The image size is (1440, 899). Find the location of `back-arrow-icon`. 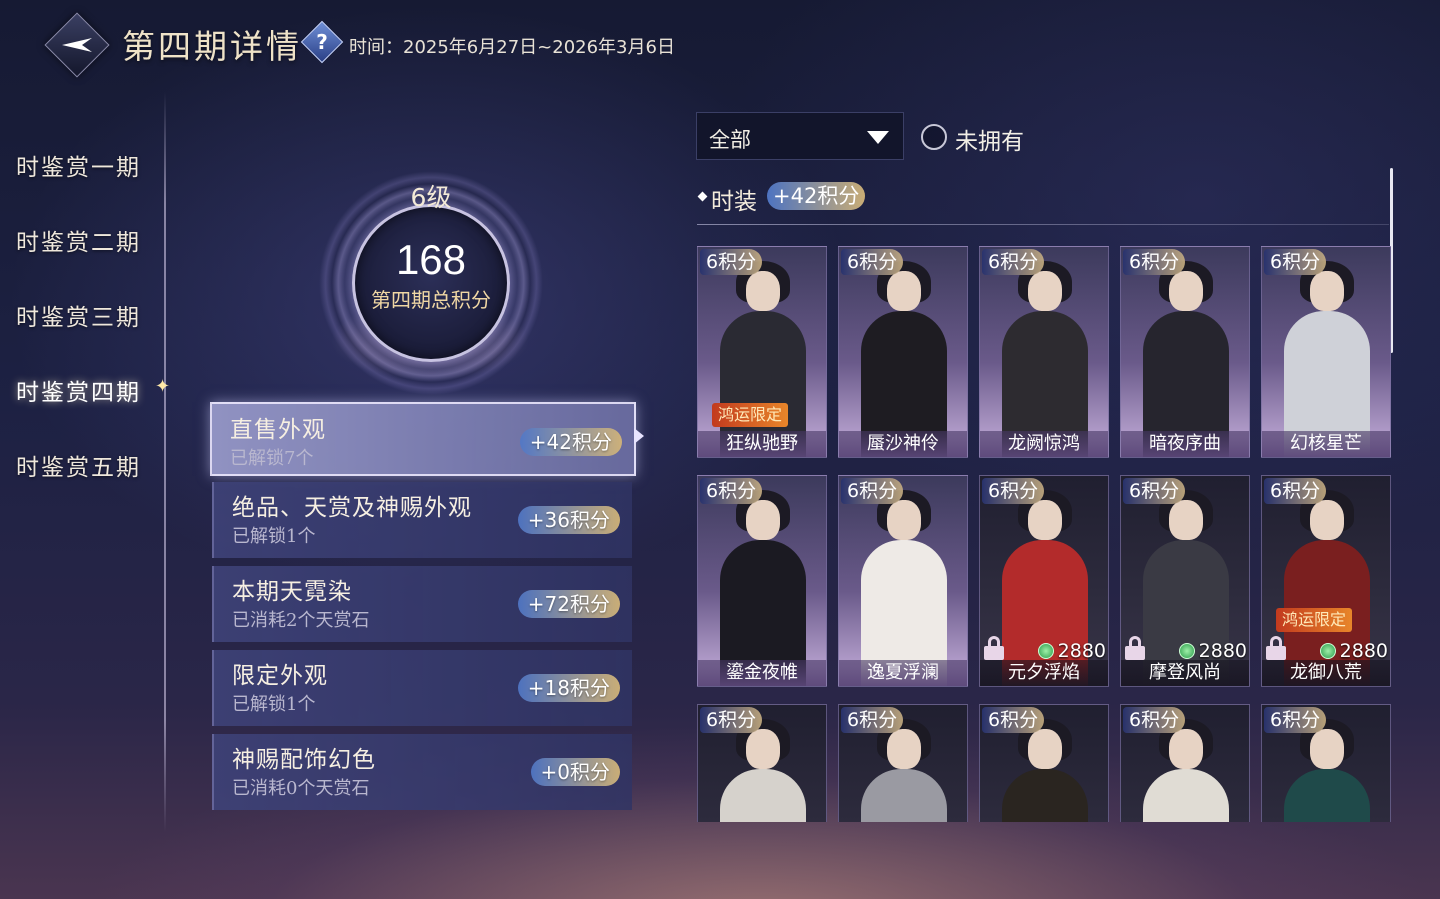

back-arrow-icon is located at coordinates (77, 45).